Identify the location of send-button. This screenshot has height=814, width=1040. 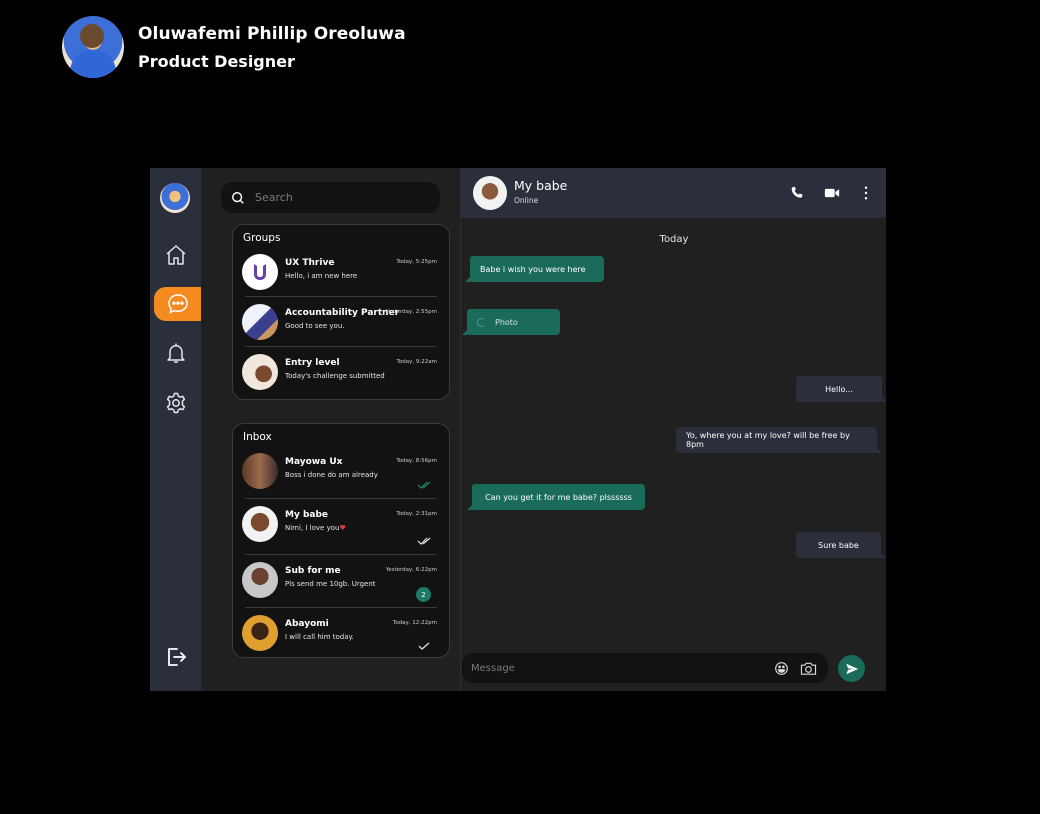
(851, 668).